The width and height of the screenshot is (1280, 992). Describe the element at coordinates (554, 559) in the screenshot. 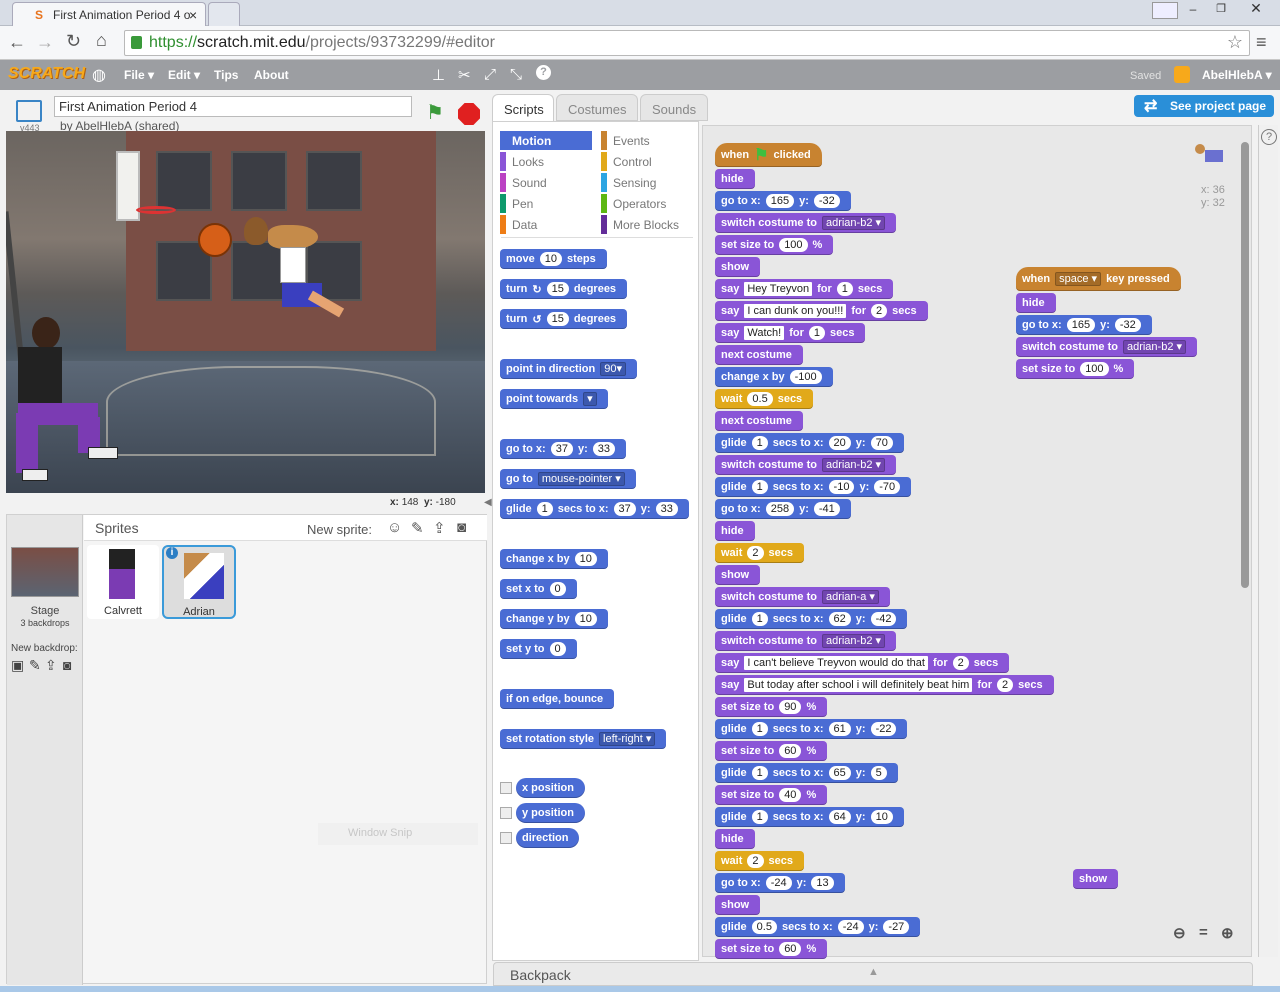

I see `change-x-block: change x by 10` at that location.